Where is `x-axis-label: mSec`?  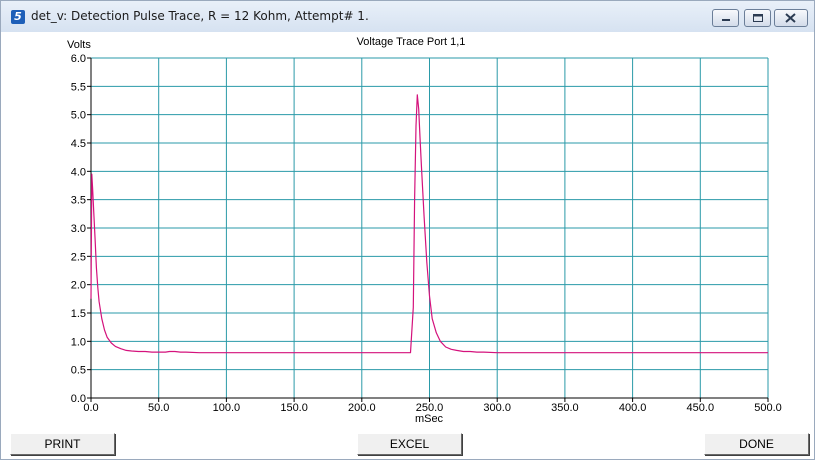
x-axis-label: mSec is located at coordinates (429, 419).